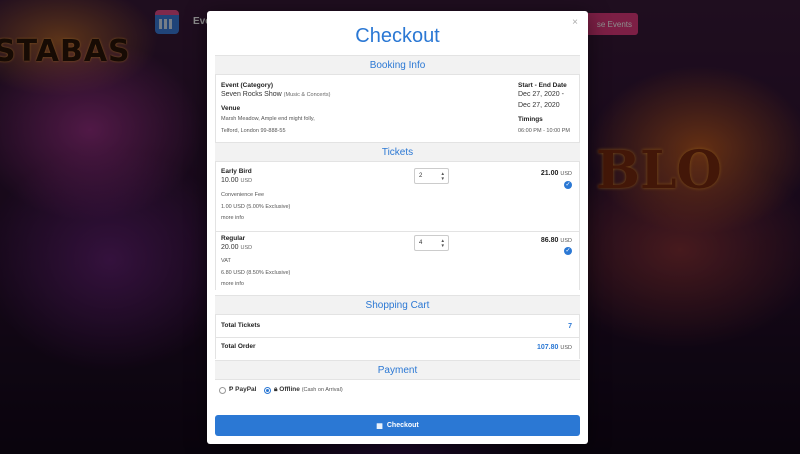 The width and height of the screenshot is (800, 454). Describe the element at coordinates (253, 131) in the screenshot. I see `venue-line2: Telford, London 99-888-55` at that location.